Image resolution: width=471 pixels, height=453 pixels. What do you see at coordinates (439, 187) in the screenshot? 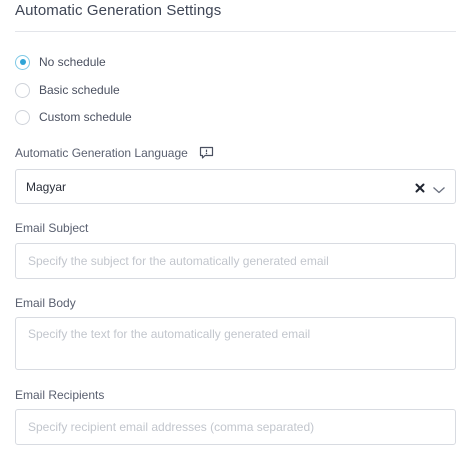
I see `chevron-down-icon` at bounding box center [439, 187].